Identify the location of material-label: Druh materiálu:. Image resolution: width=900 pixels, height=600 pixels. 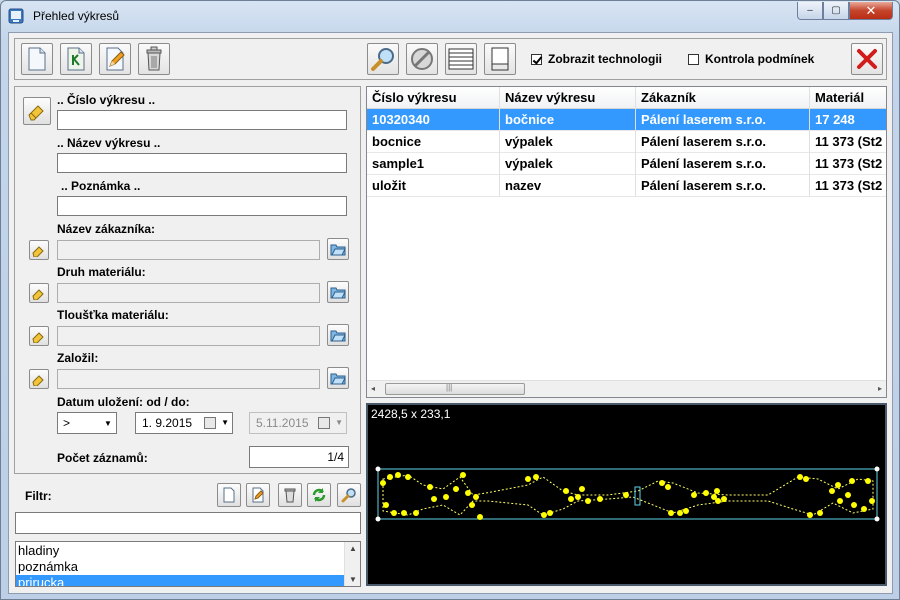
(101, 272).